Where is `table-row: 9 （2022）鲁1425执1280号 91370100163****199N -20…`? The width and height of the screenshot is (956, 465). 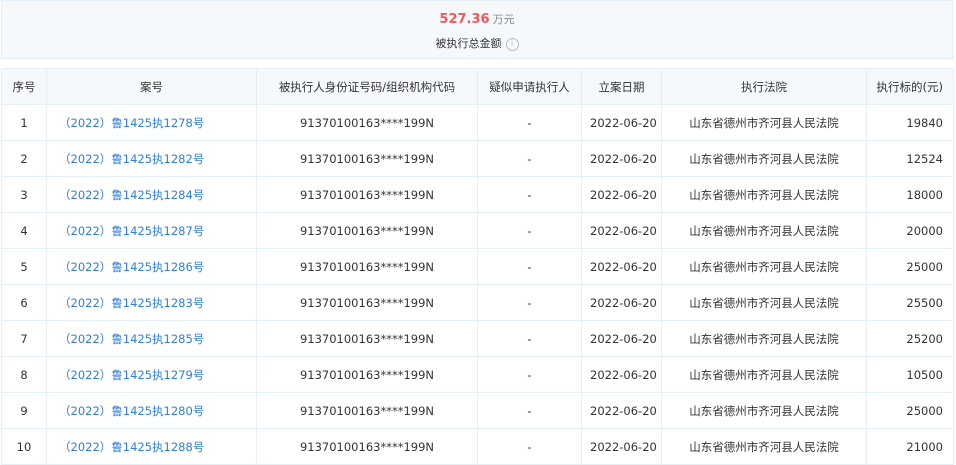
table-row: 9 （2022）鲁1425执1280号 91370100163****199N -20… is located at coordinates (477, 410).